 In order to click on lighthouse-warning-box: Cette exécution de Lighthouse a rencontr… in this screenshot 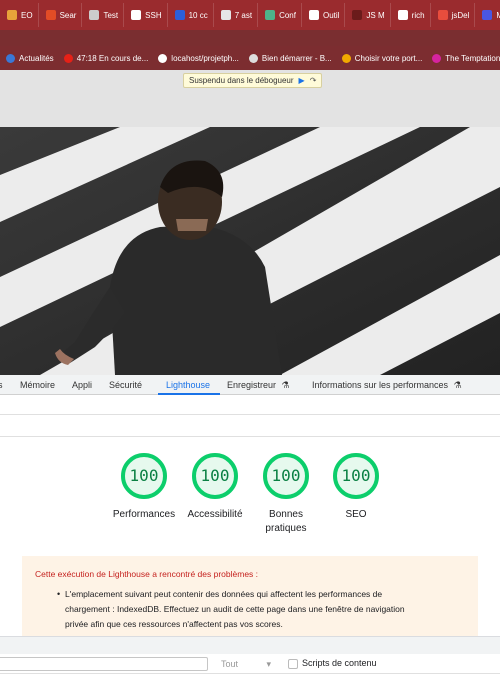, I will do `click(250, 596)`.